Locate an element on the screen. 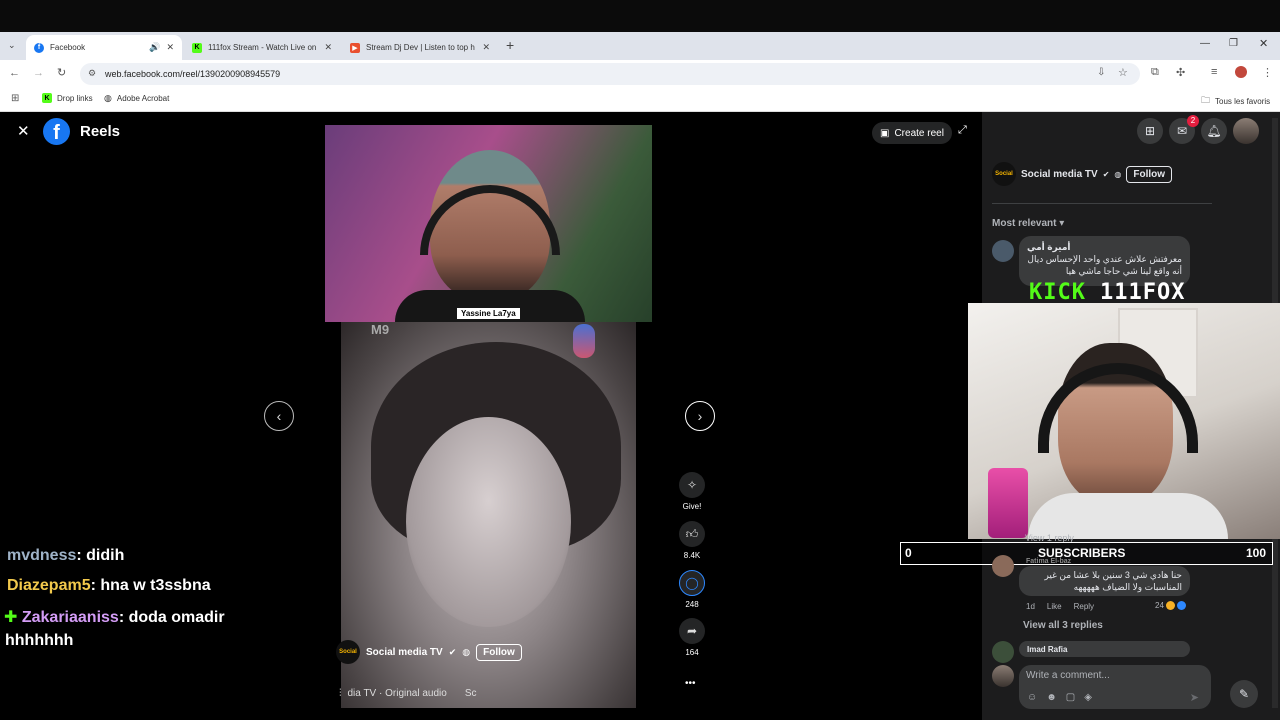  gif-icon: ▢ is located at coordinates (1070, 697).